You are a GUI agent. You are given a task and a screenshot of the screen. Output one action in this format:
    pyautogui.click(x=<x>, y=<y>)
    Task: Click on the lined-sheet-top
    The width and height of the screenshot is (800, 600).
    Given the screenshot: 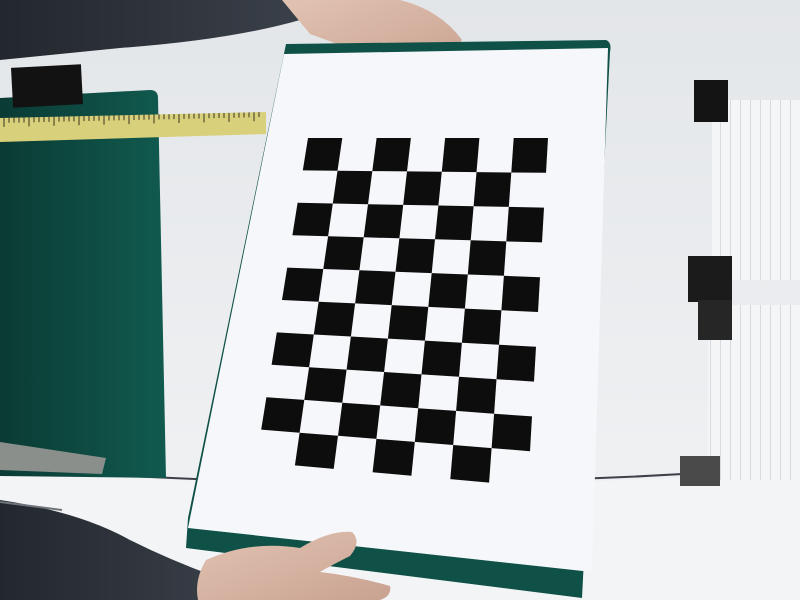 What is the action you would take?
    pyautogui.click(x=756, y=190)
    